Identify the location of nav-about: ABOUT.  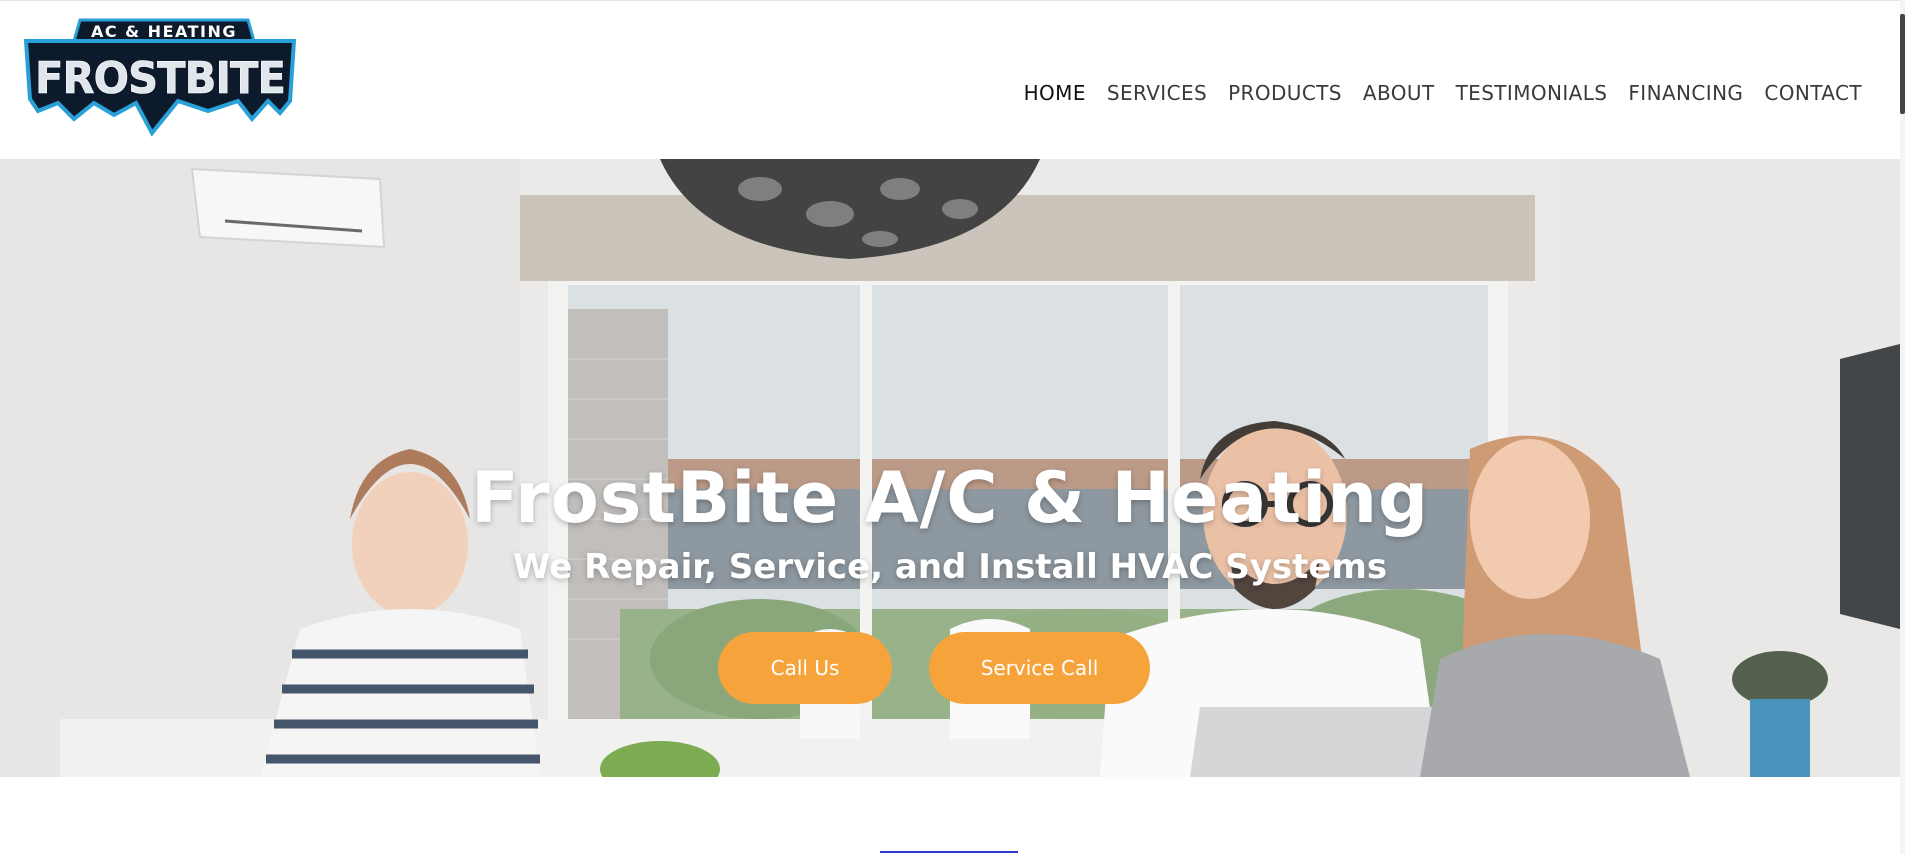
(1399, 93).